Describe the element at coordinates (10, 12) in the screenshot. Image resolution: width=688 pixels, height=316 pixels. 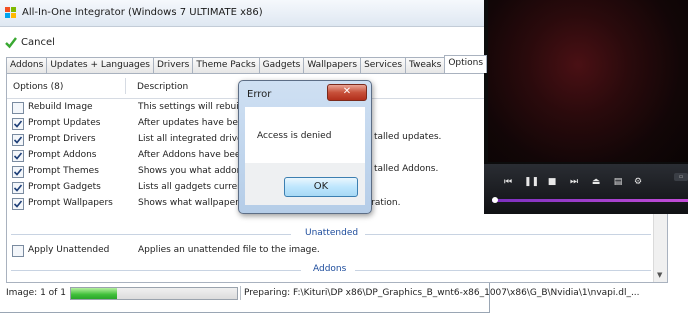
I see `app-icon` at that location.